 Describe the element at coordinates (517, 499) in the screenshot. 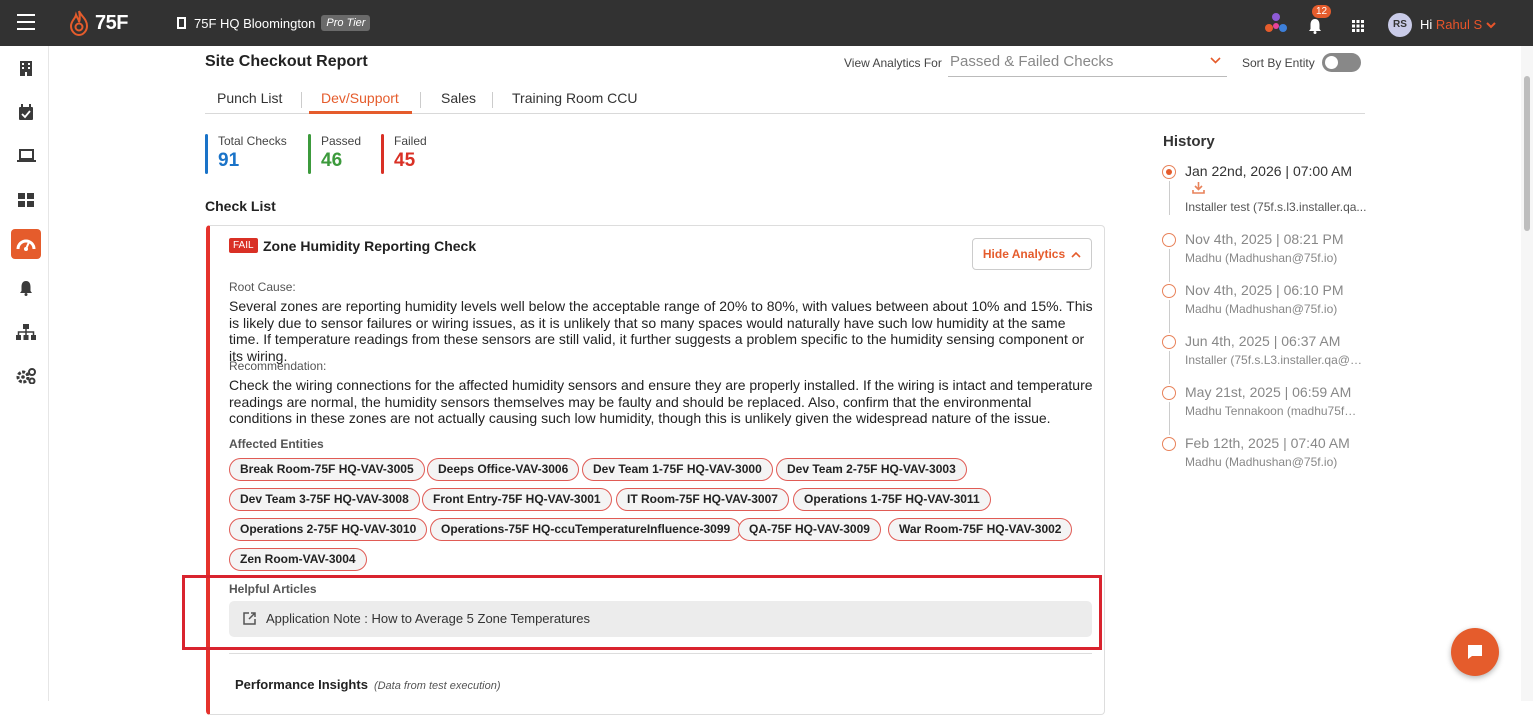

I see `entity-chip: Front Entry-75F HQ-VAV-3001` at that location.